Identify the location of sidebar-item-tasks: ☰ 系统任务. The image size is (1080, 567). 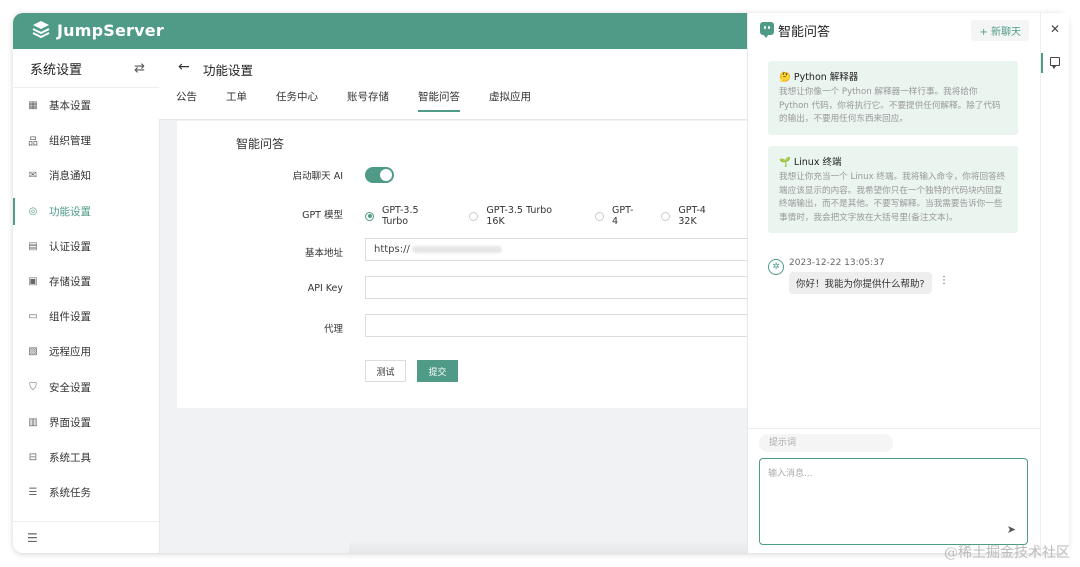
(86, 492).